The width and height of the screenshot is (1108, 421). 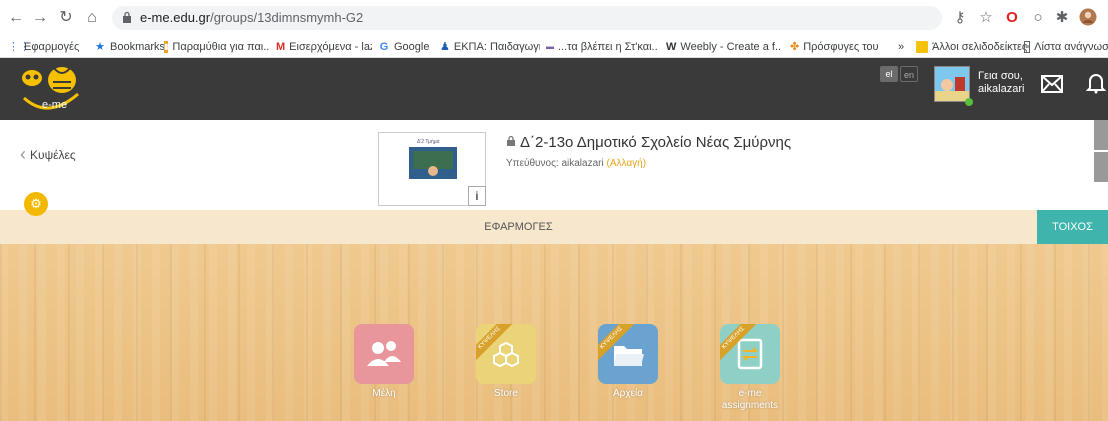 What do you see at coordinates (1052, 86) in the screenshot?
I see `envelope-icon` at bounding box center [1052, 86].